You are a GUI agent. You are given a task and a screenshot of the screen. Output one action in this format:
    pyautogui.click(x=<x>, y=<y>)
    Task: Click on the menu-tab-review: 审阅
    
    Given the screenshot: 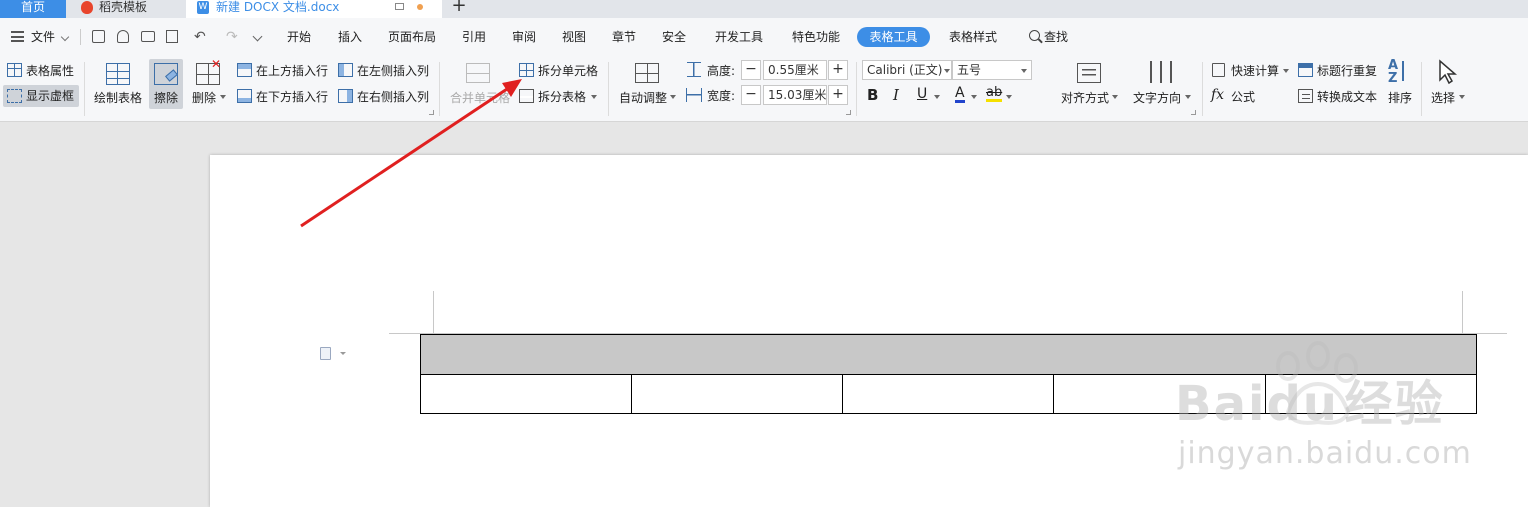 What is the action you would take?
    pyautogui.click(x=524, y=37)
    